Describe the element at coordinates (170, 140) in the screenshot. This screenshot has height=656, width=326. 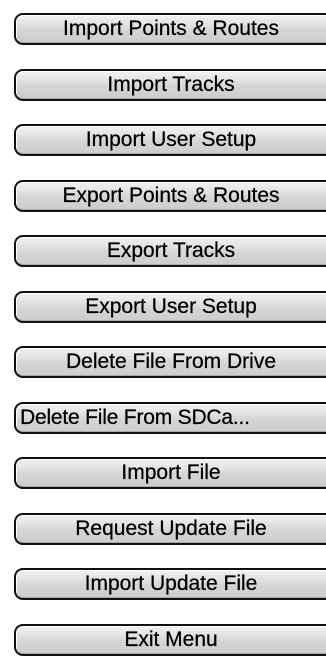
I see `import-user-setup-button: Import User Setup` at that location.